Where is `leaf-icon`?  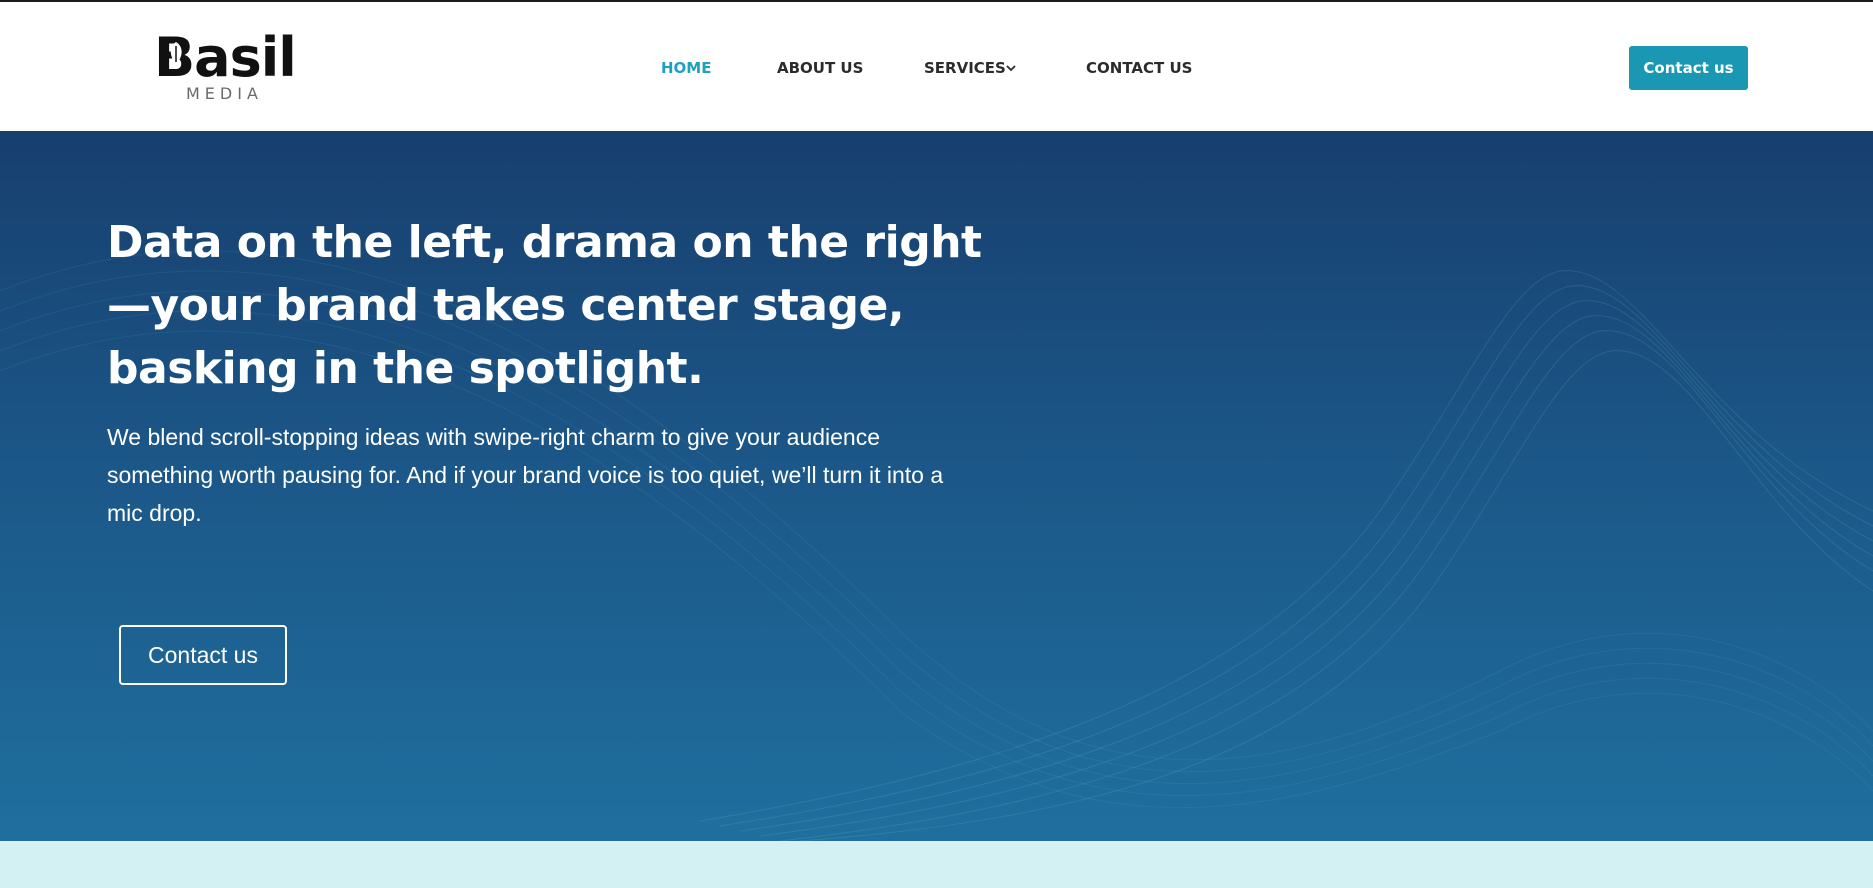 leaf-icon is located at coordinates (176, 53).